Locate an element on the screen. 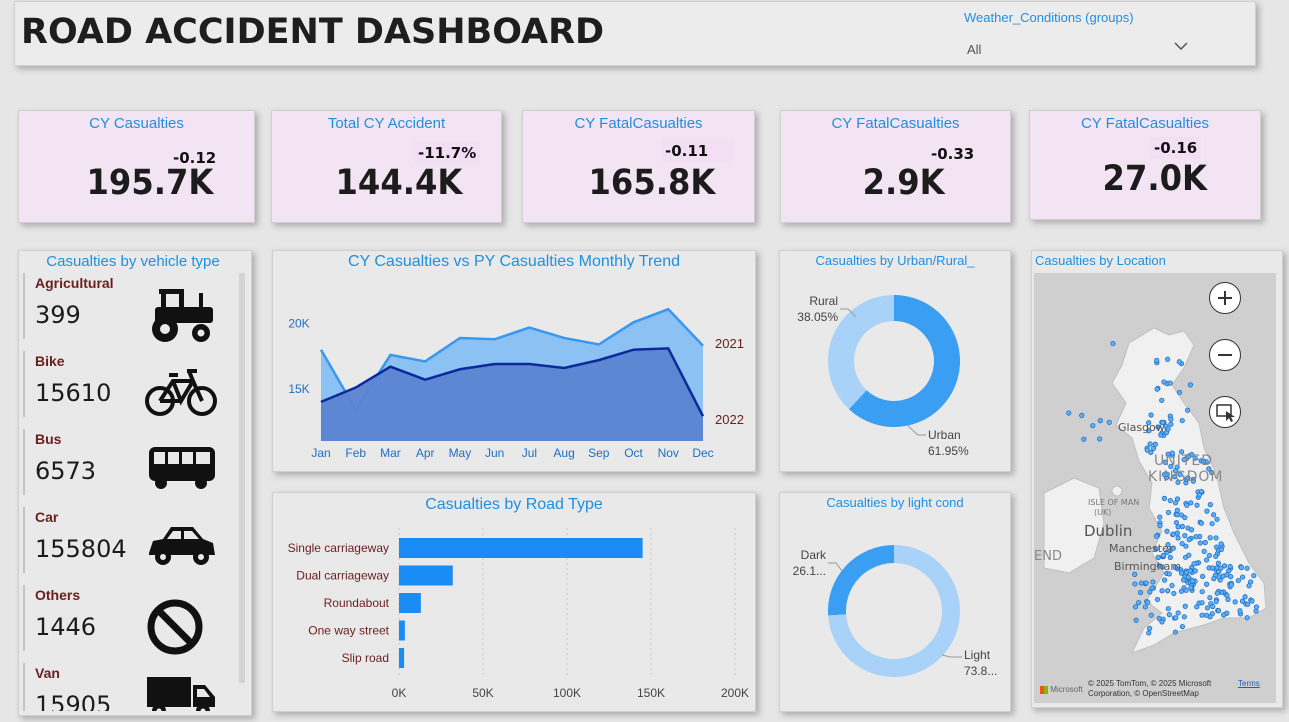 The image size is (1289, 722). kpi-card-total-cy-accident: Total CY Accident -11.7% 144.4K is located at coordinates (386, 166).